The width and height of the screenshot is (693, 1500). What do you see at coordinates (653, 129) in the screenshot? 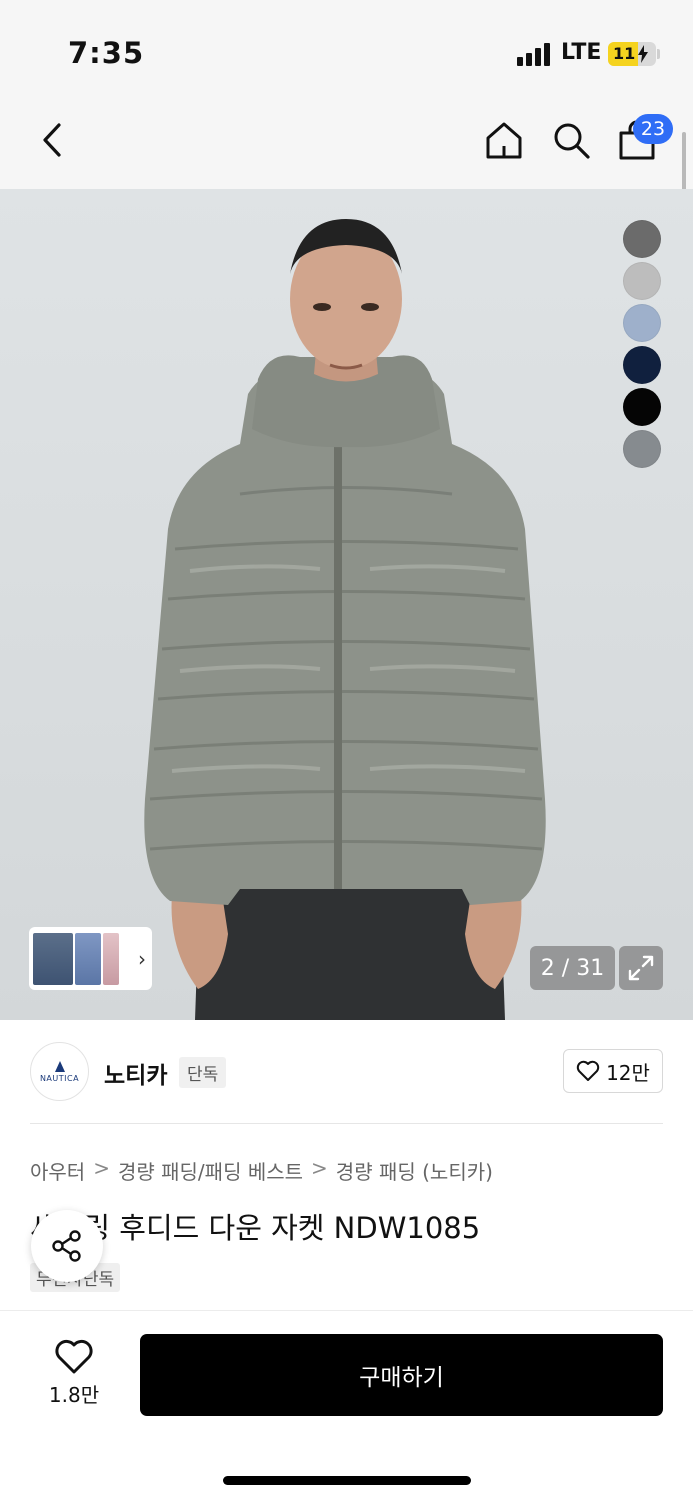
I see `cart-count-badge: 23` at bounding box center [653, 129].